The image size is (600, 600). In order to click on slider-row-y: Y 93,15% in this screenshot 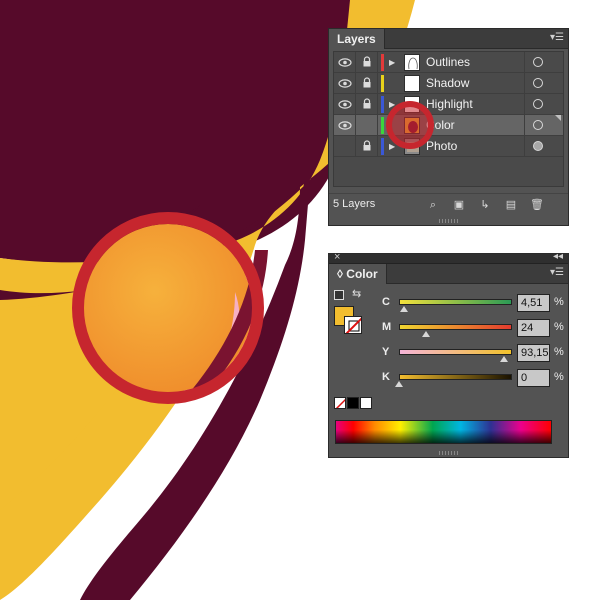, I will do `click(469, 355)`.